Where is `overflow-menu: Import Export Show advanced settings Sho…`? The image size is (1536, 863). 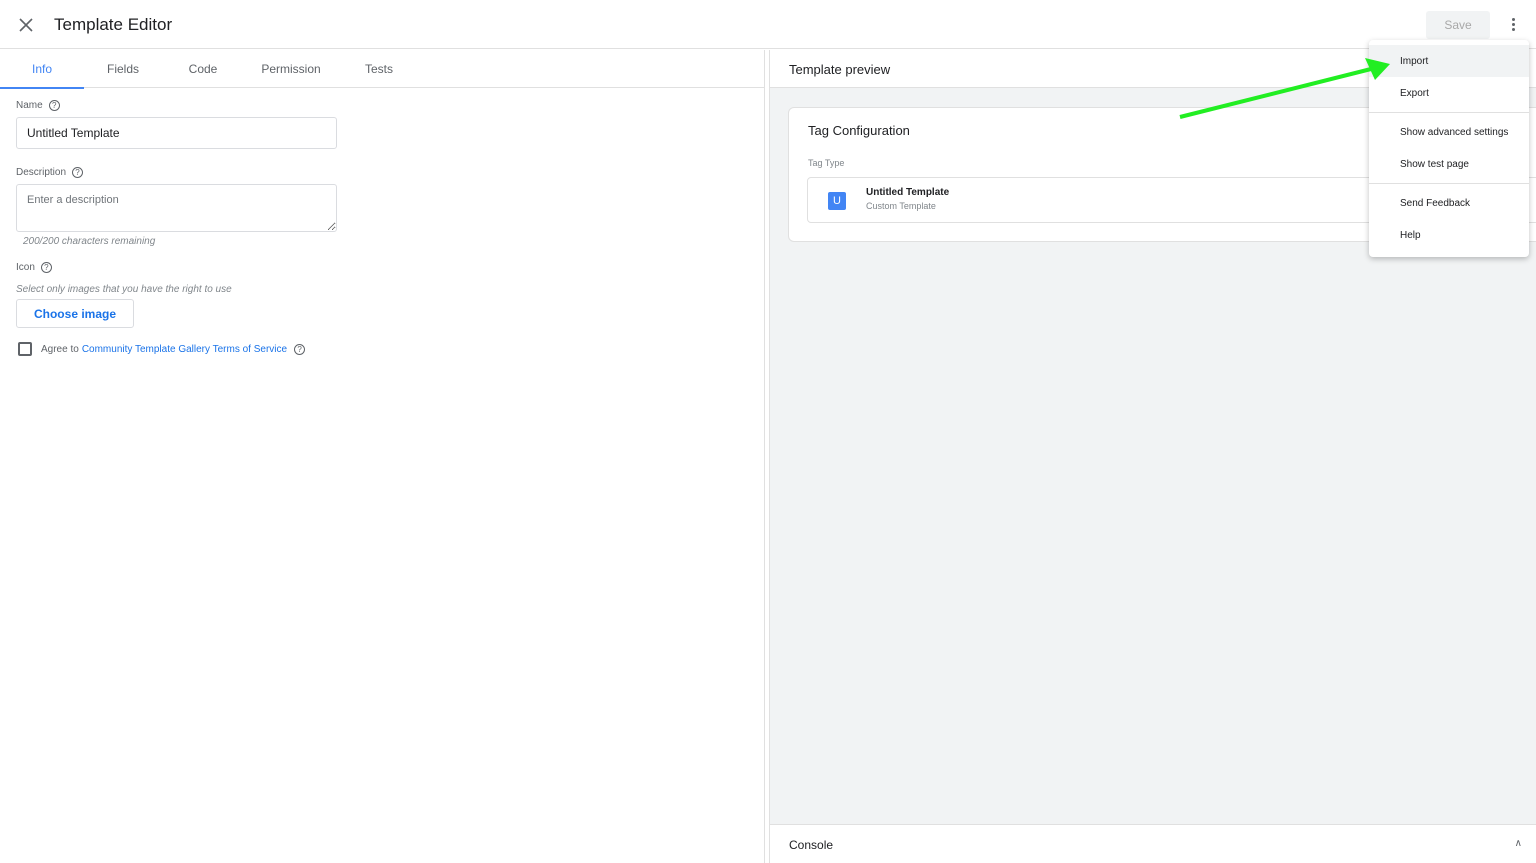 overflow-menu: Import Export Show advanced settings Sho… is located at coordinates (1449, 148).